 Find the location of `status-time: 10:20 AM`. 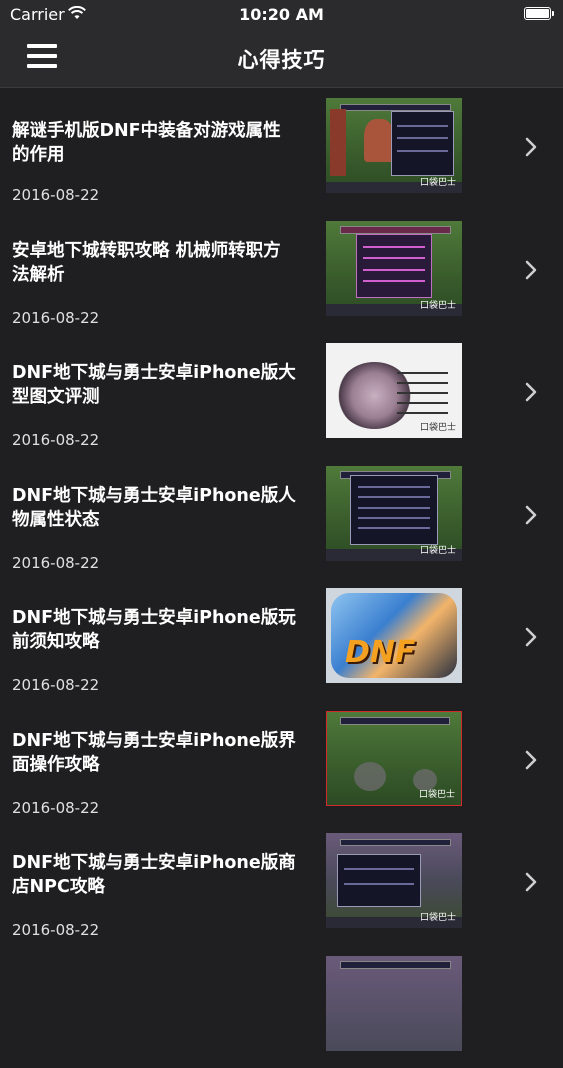

status-time: 10:20 AM is located at coordinates (281, 14).